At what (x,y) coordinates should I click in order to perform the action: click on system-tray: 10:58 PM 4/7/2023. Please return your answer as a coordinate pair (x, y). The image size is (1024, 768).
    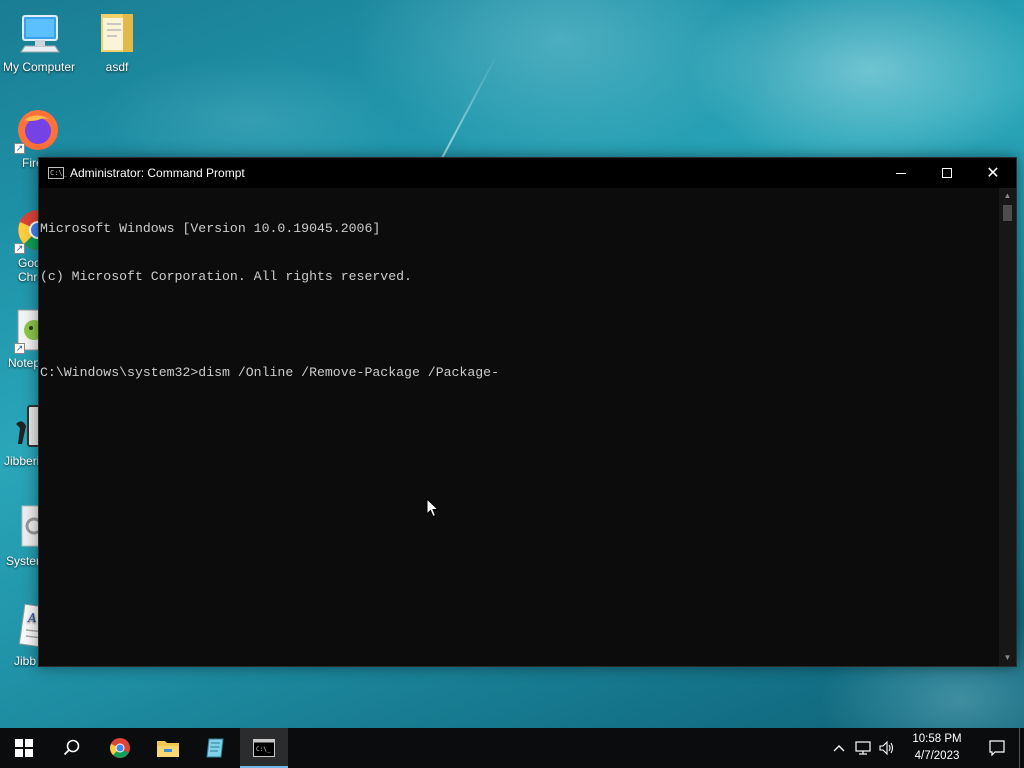
    Looking at the image, I should click on (925, 748).